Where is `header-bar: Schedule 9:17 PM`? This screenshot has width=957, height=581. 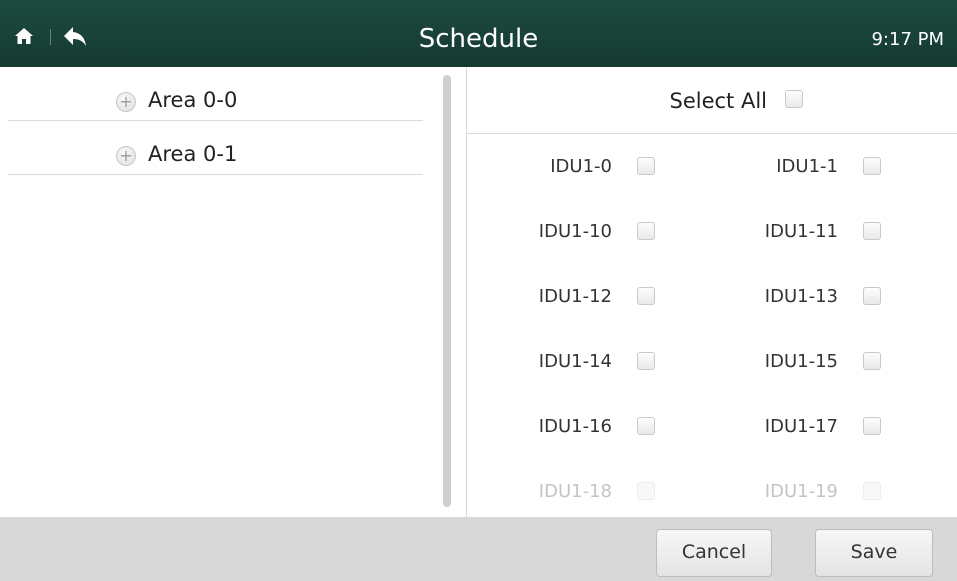
header-bar: Schedule 9:17 PM is located at coordinates (478, 33).